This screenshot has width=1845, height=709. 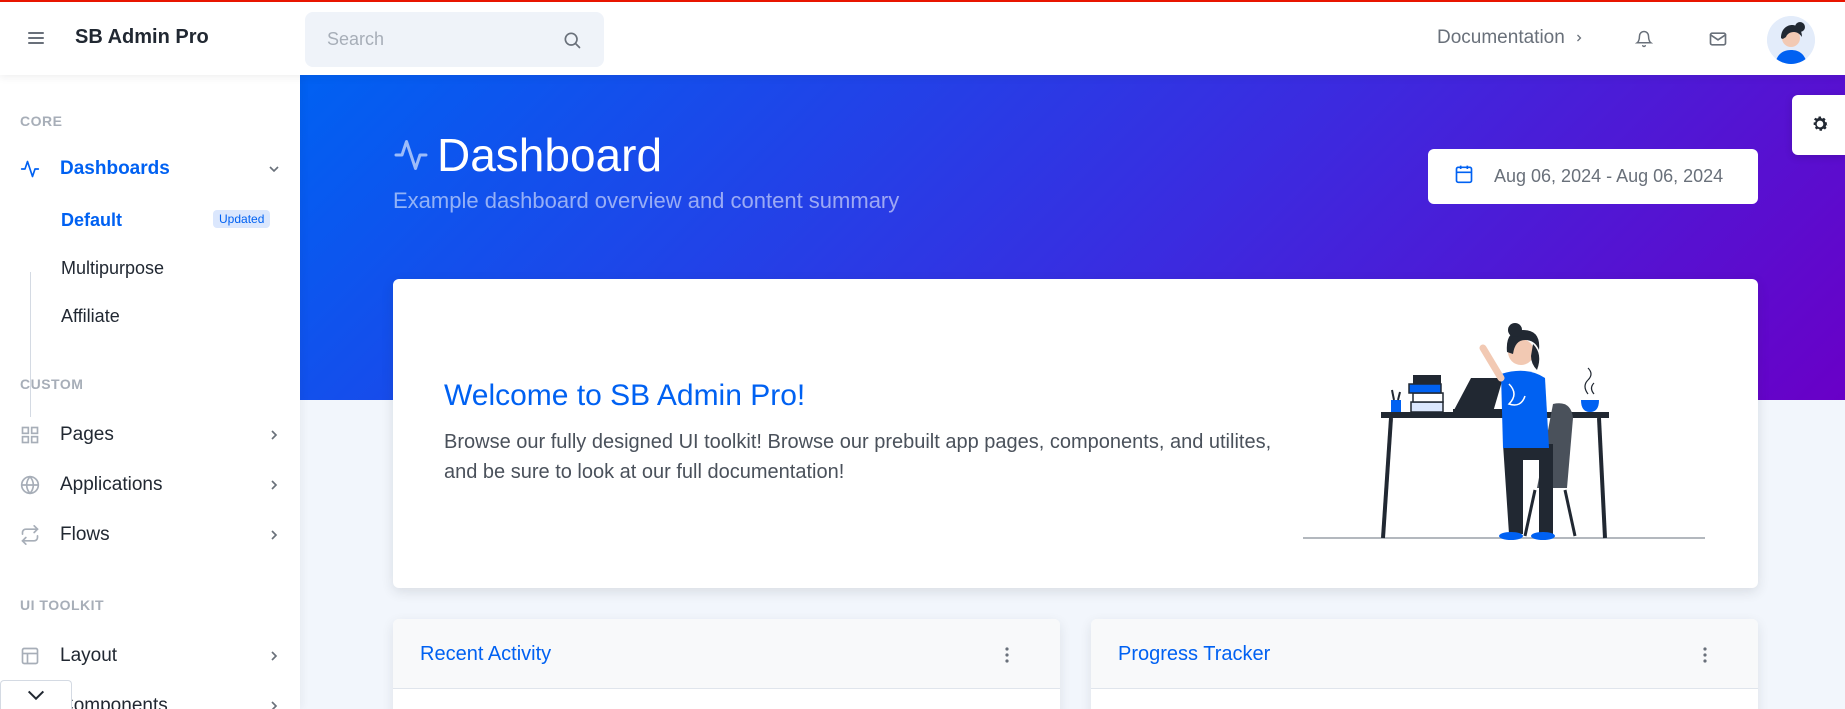 What do you see at coordinates (111, 484) in the screenshot?
I see `sidebar-item-label: Applications` at bounding box center [111, 484].